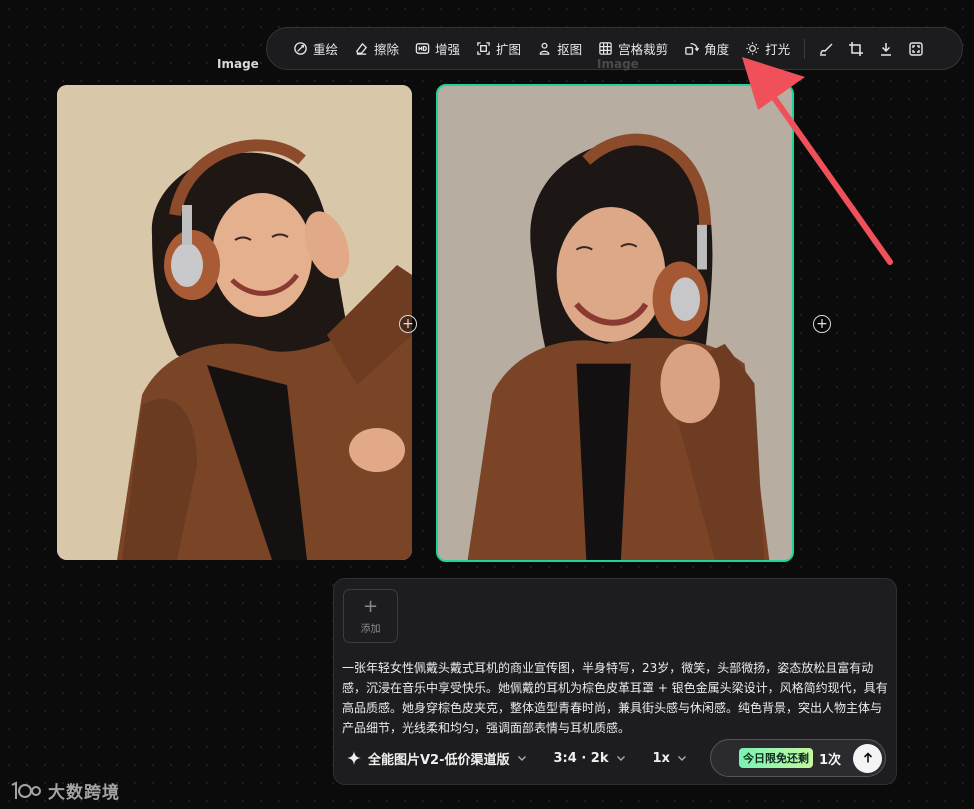  I want to click on outpaint-button: 扩图, so click(498, 49).